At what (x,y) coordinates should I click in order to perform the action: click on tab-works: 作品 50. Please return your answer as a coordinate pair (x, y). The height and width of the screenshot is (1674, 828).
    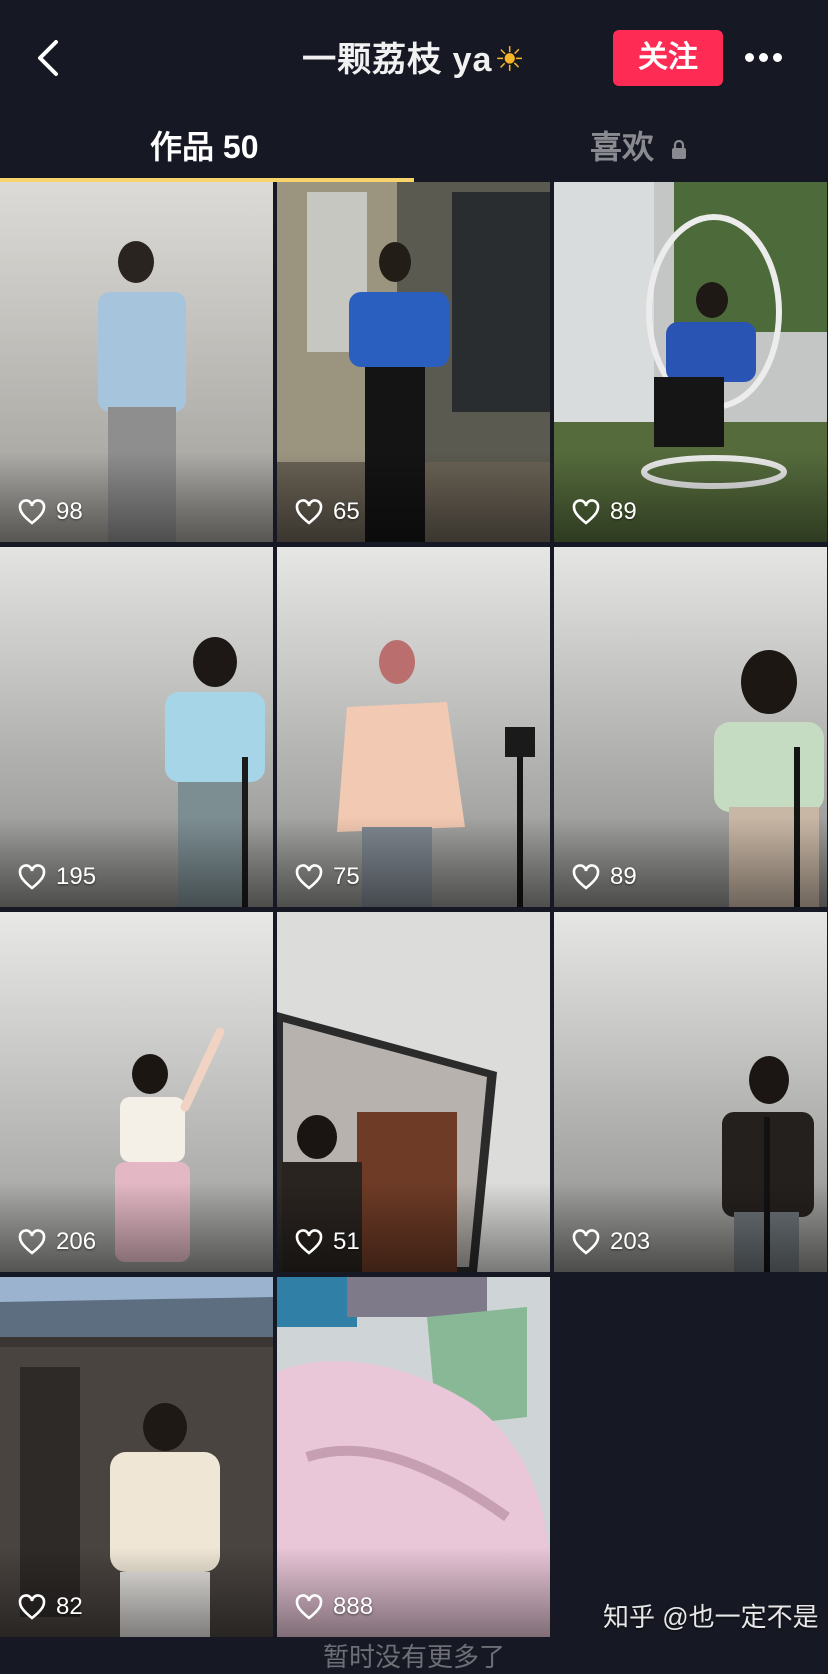
    Looking at the image, I should click on (204, 145).